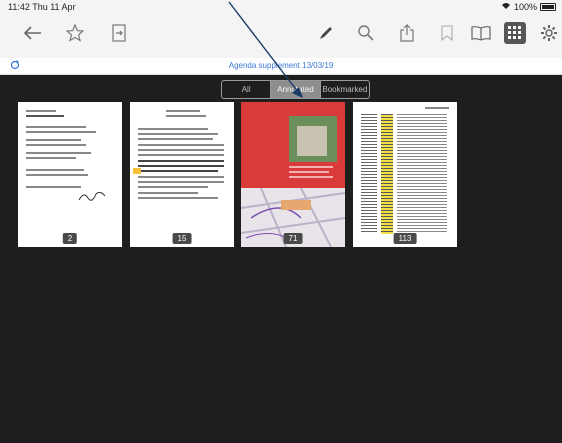 This screenshot has width=562, height=443. What do you see at coordinates (265, 49) in the screenshot?
I see `pointer-arrow` at bounding box center [265, 49].